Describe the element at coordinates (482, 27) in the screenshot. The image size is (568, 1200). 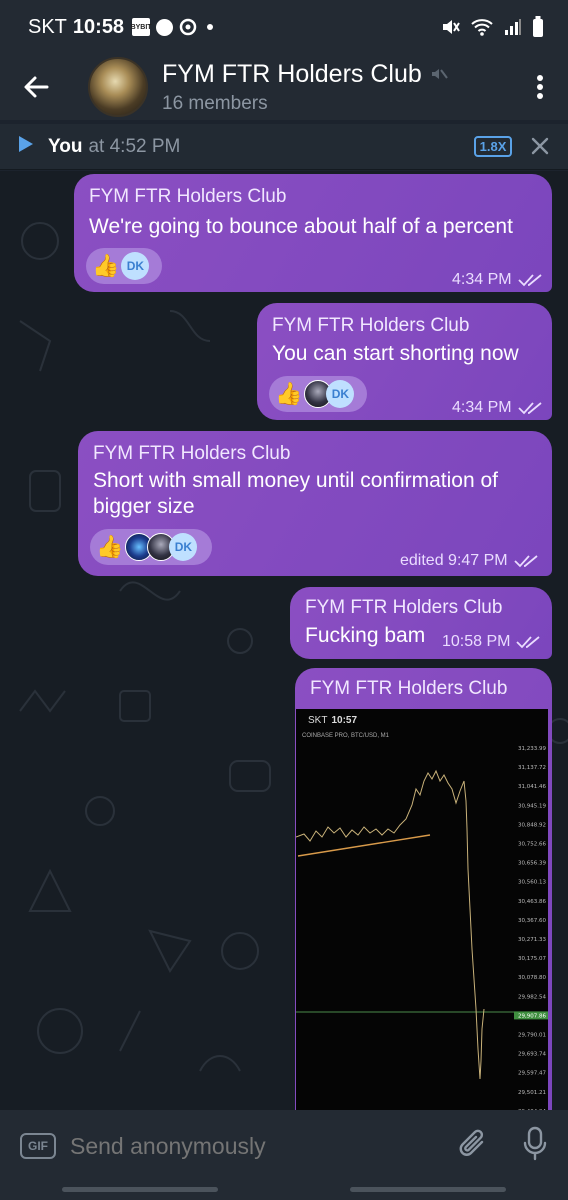
I see `wifi-icon` at that location.